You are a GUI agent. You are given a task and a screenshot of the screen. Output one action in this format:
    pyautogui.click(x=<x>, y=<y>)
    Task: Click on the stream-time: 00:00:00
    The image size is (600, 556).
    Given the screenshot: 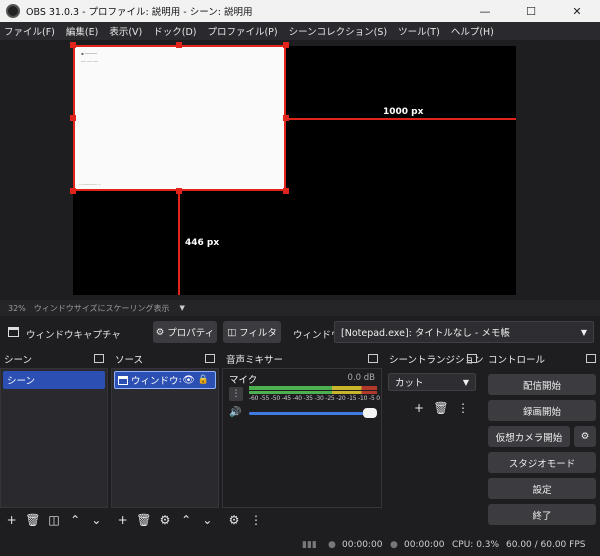 What is the action you would take?
    pyautogui.click(x=362, y=545)
    